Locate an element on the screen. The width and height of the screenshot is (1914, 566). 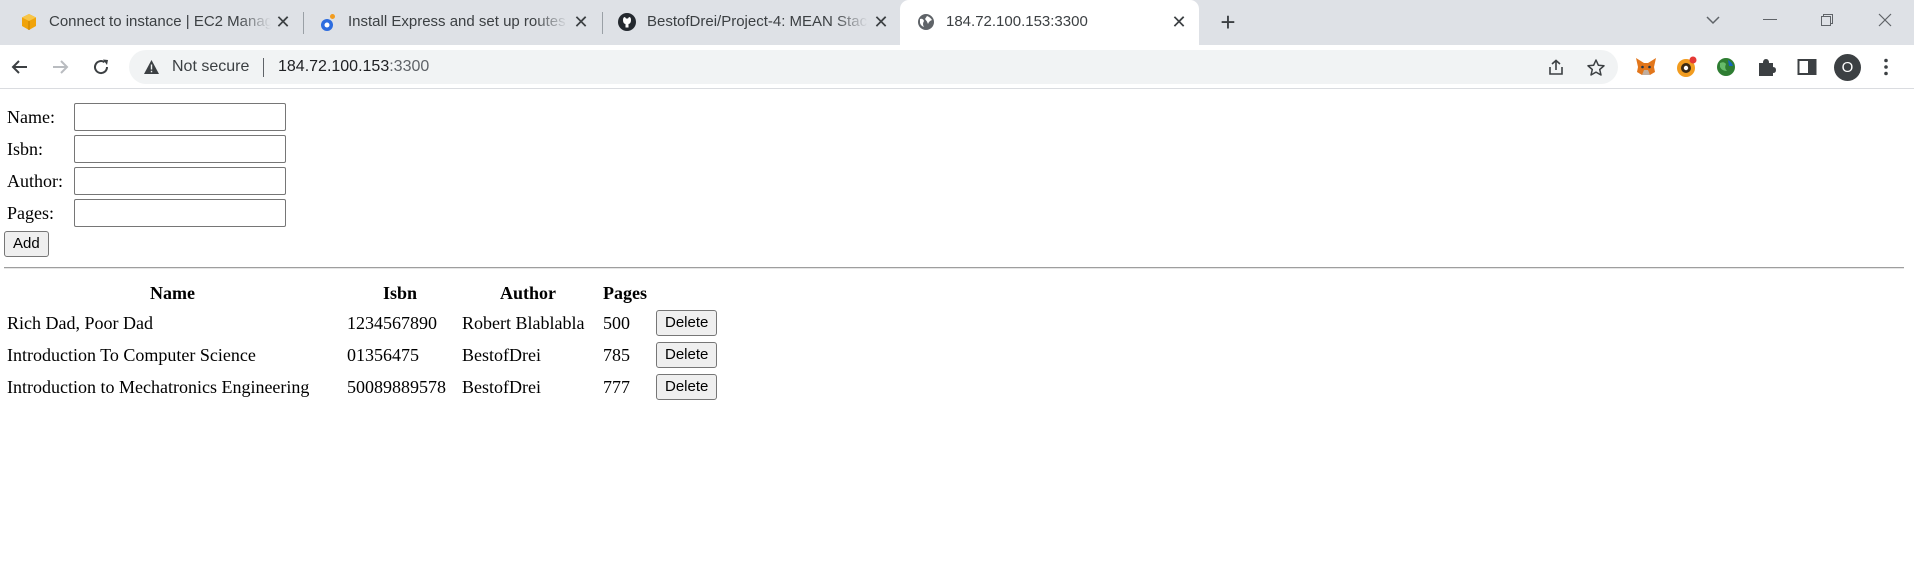
cell-name: Introduction To Computer Science is located at coordinates (131, 355).